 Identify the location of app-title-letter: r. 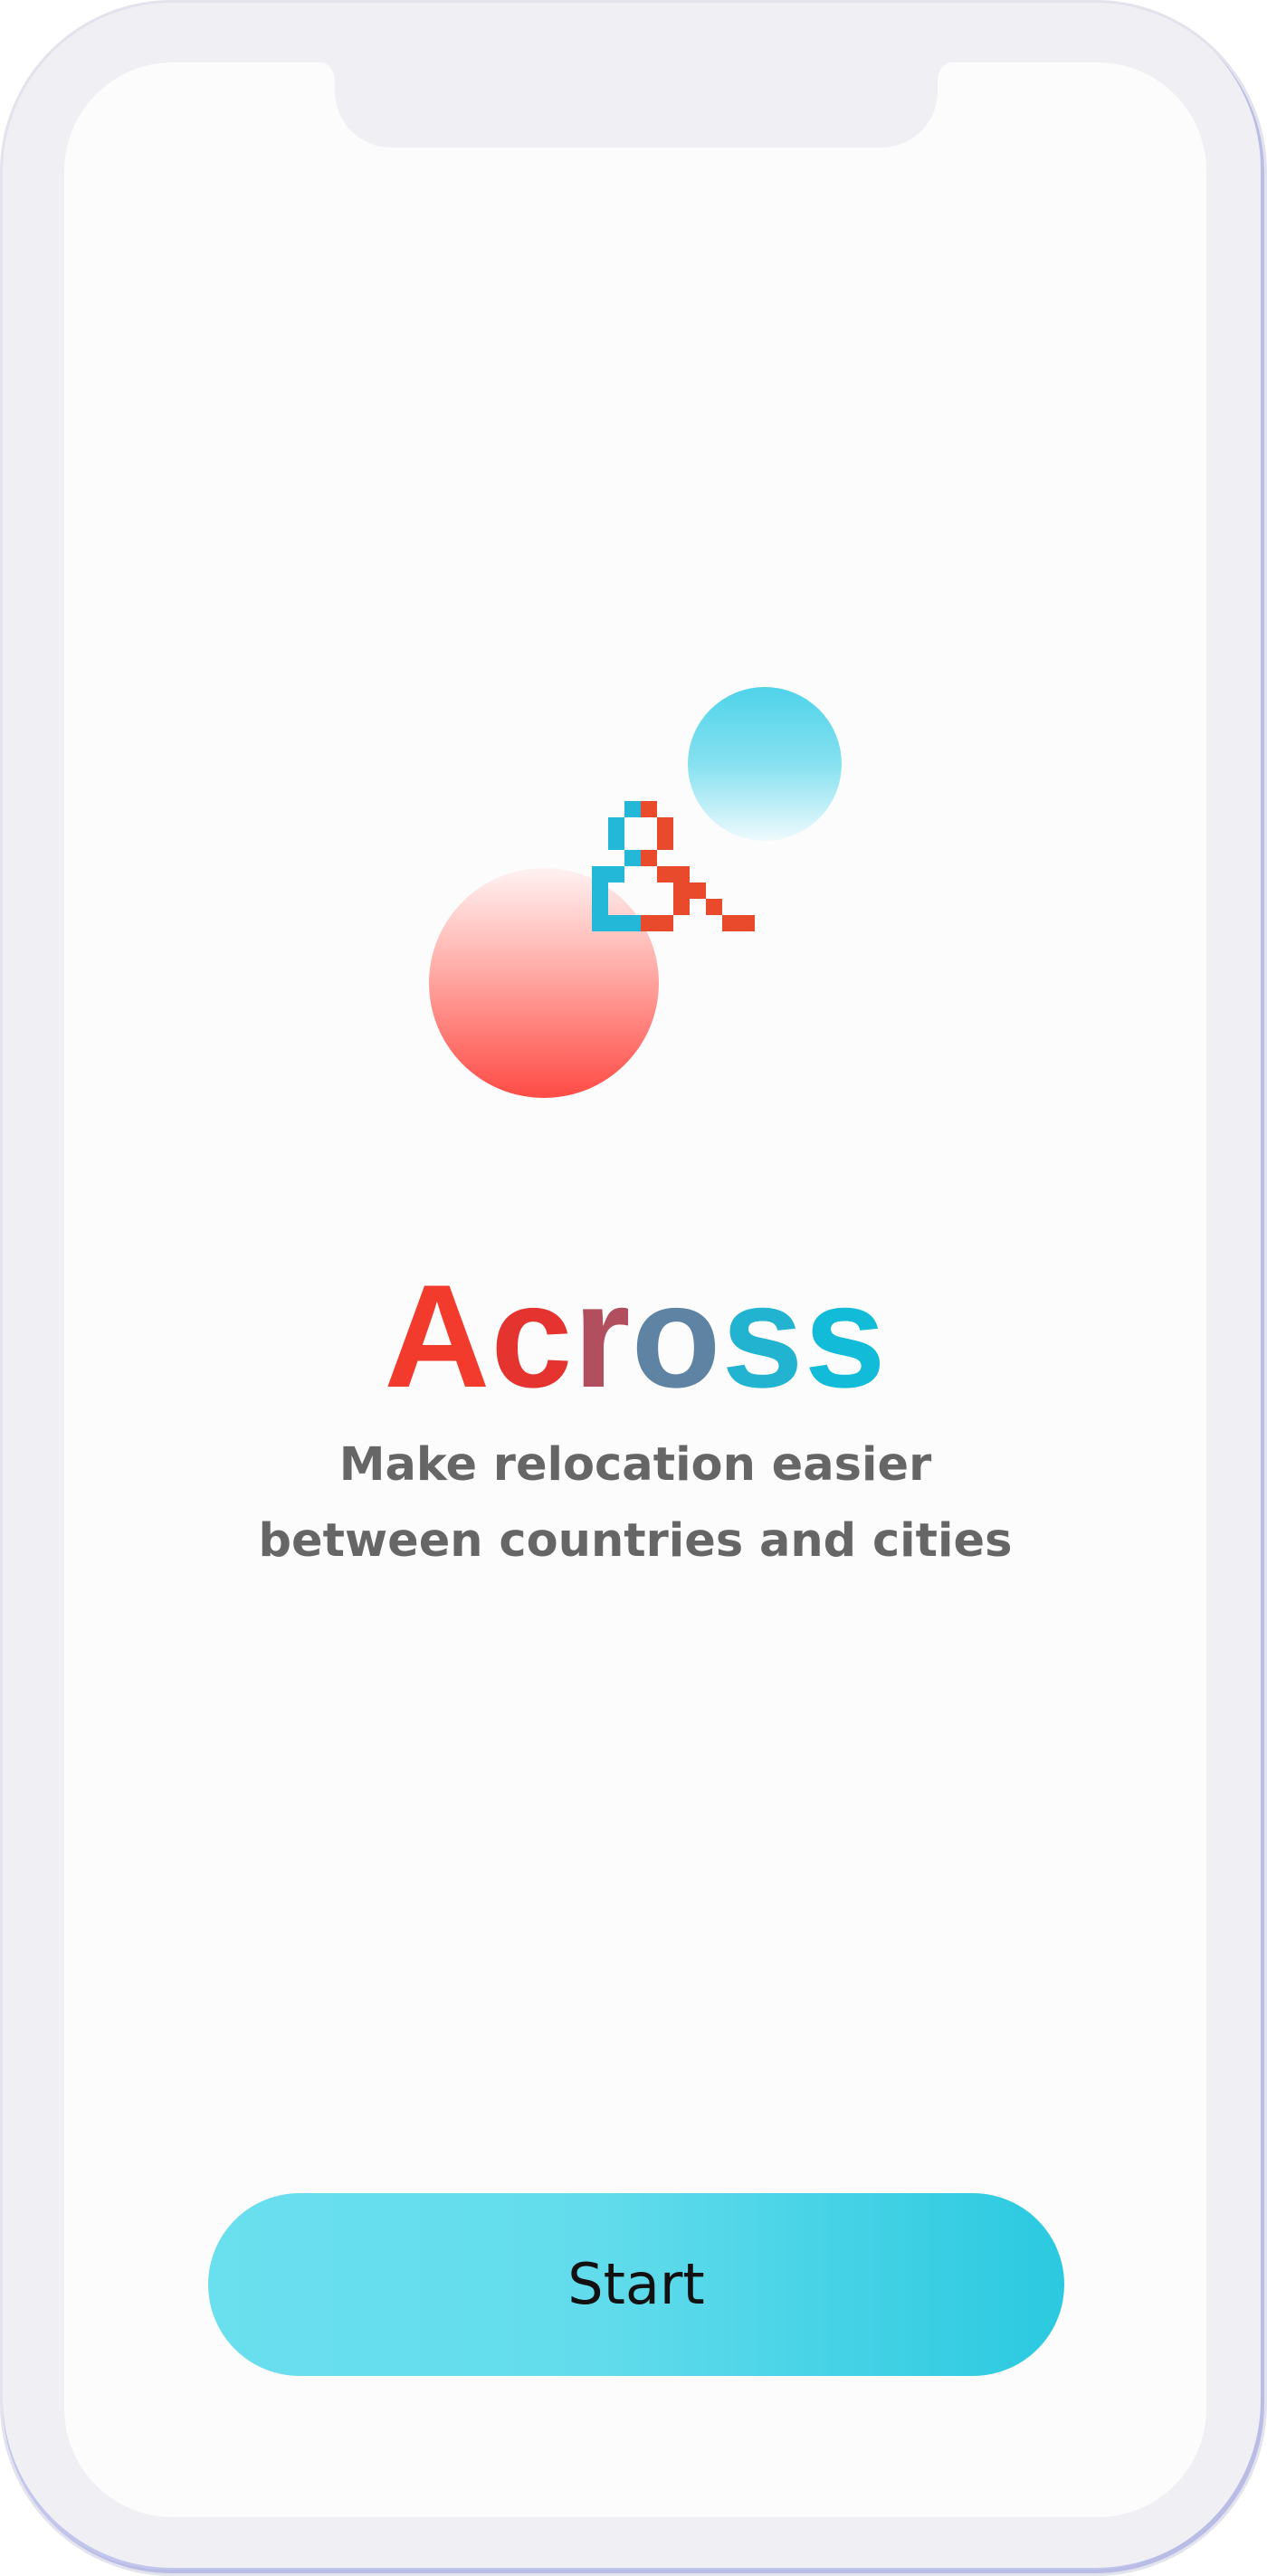
(602, 1336).